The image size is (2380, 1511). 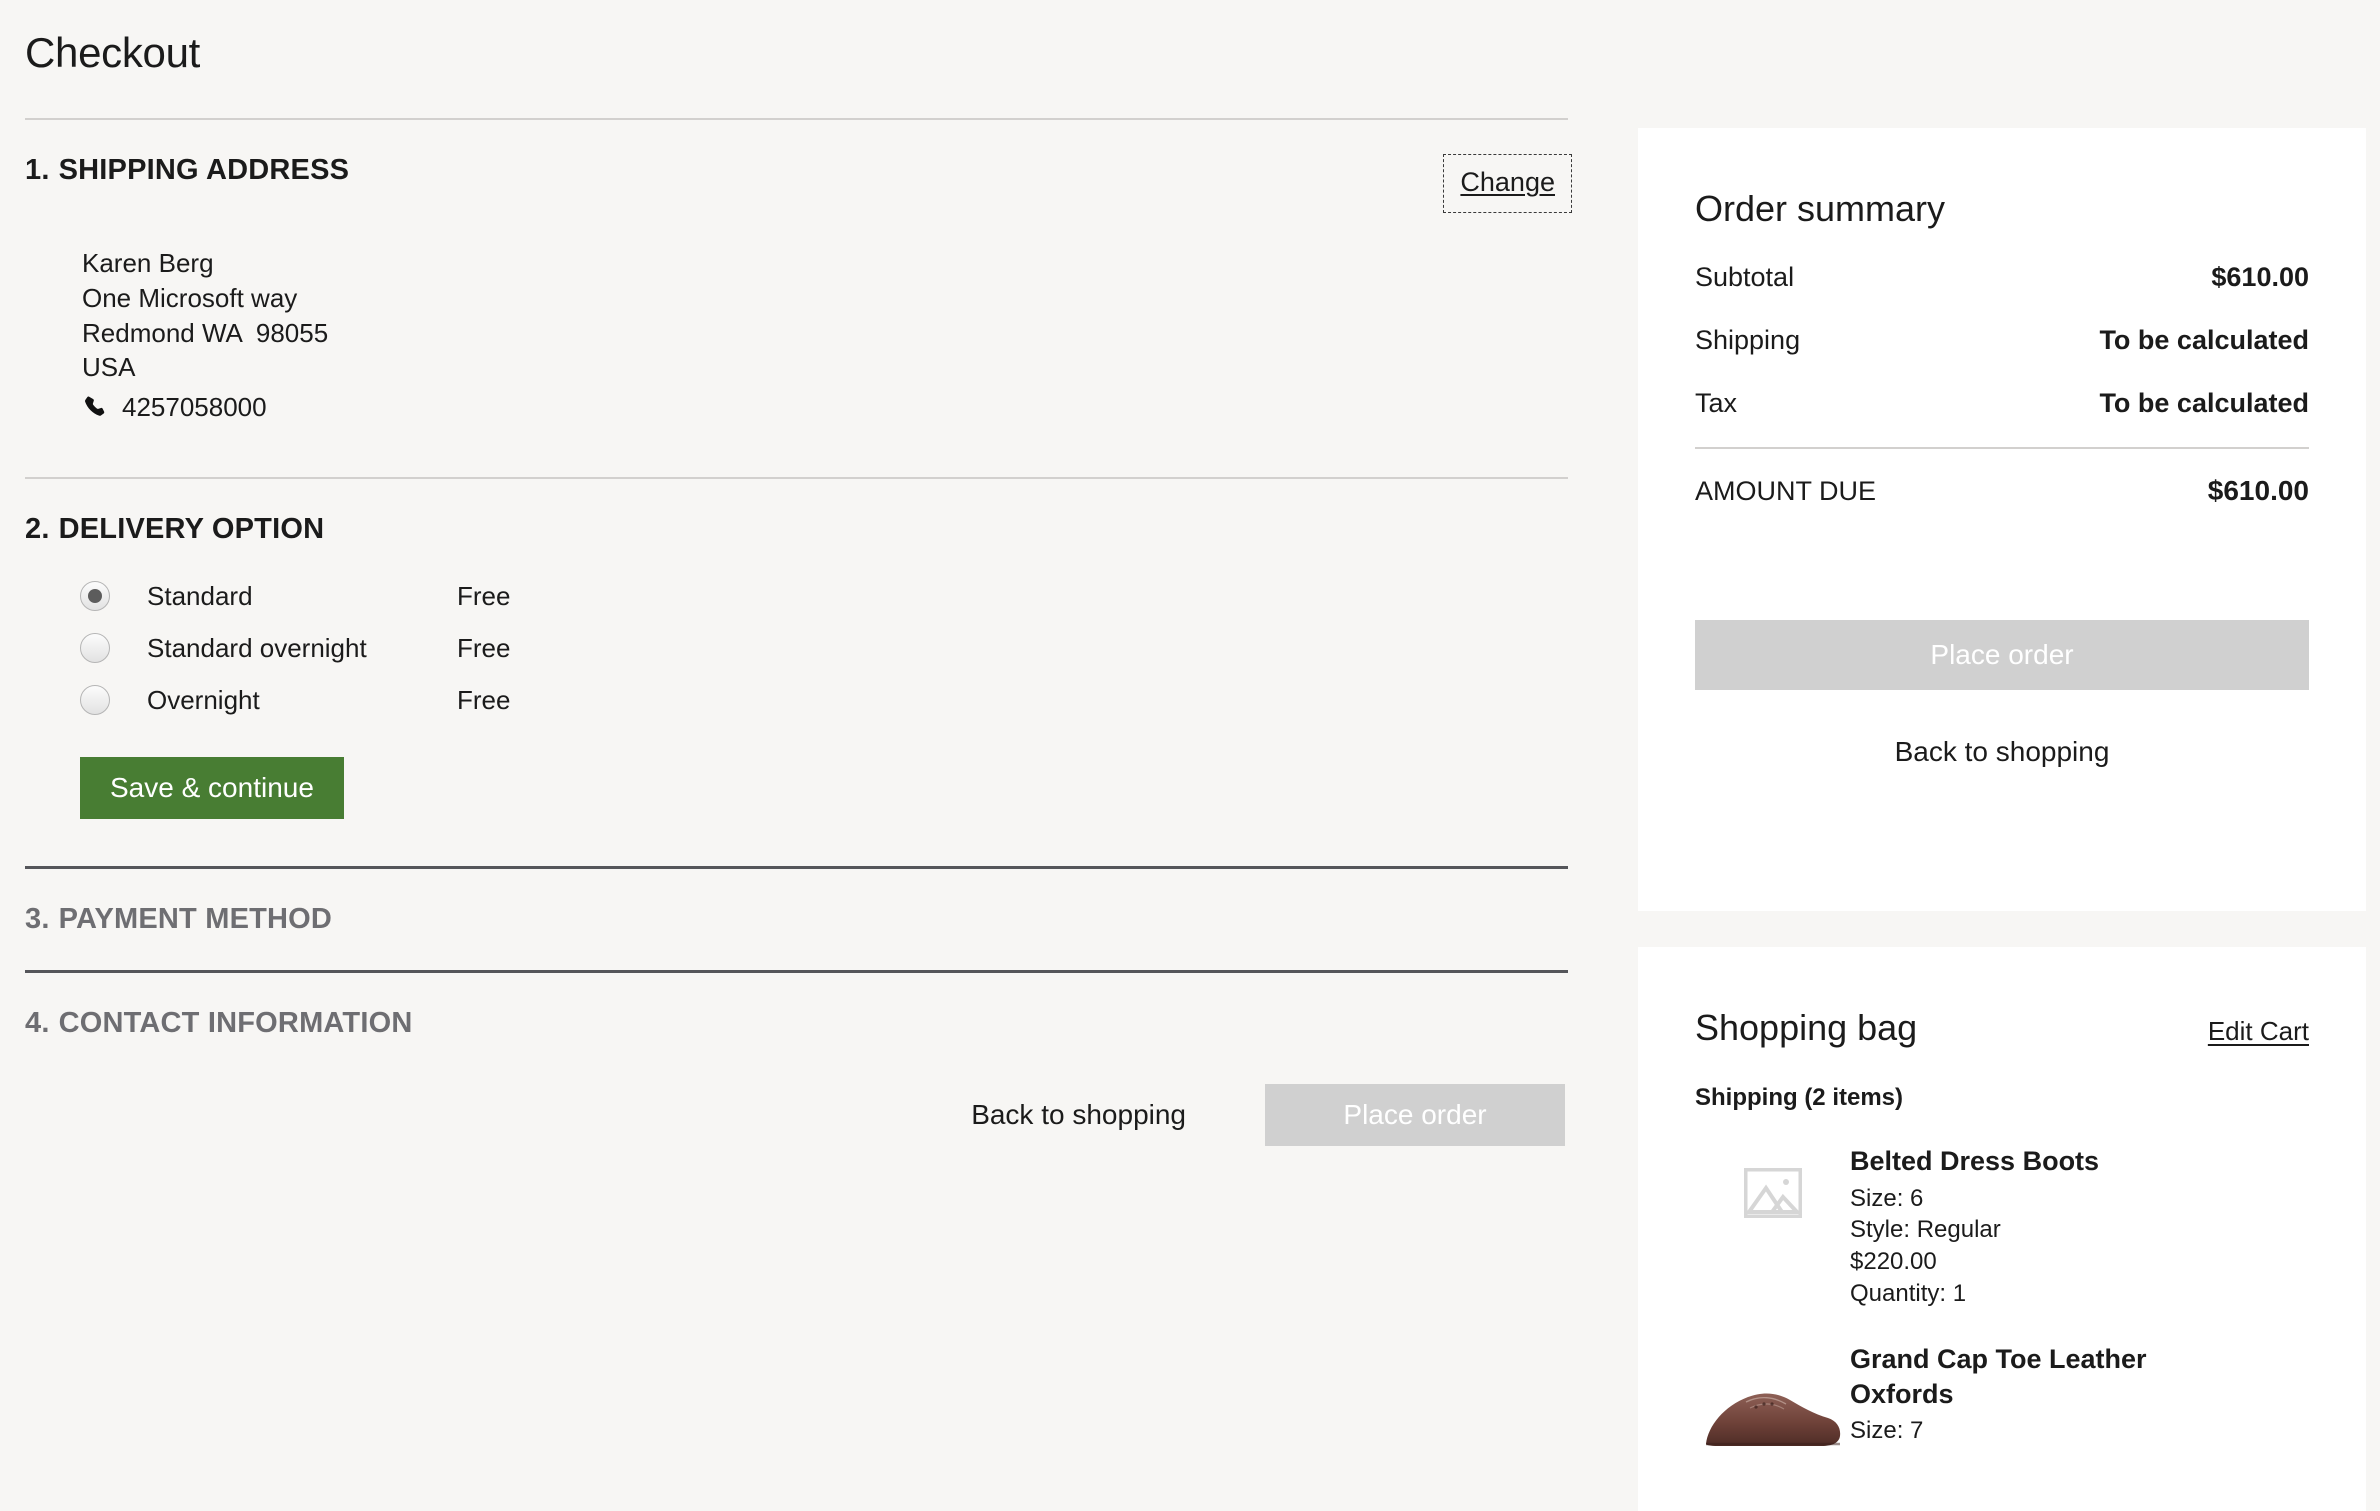 What do you see at coordinates (204, 170) in the screenshot?
I see `shipping-section-label: SHIPPING ADDRESS` at bounding box center [204, 170].